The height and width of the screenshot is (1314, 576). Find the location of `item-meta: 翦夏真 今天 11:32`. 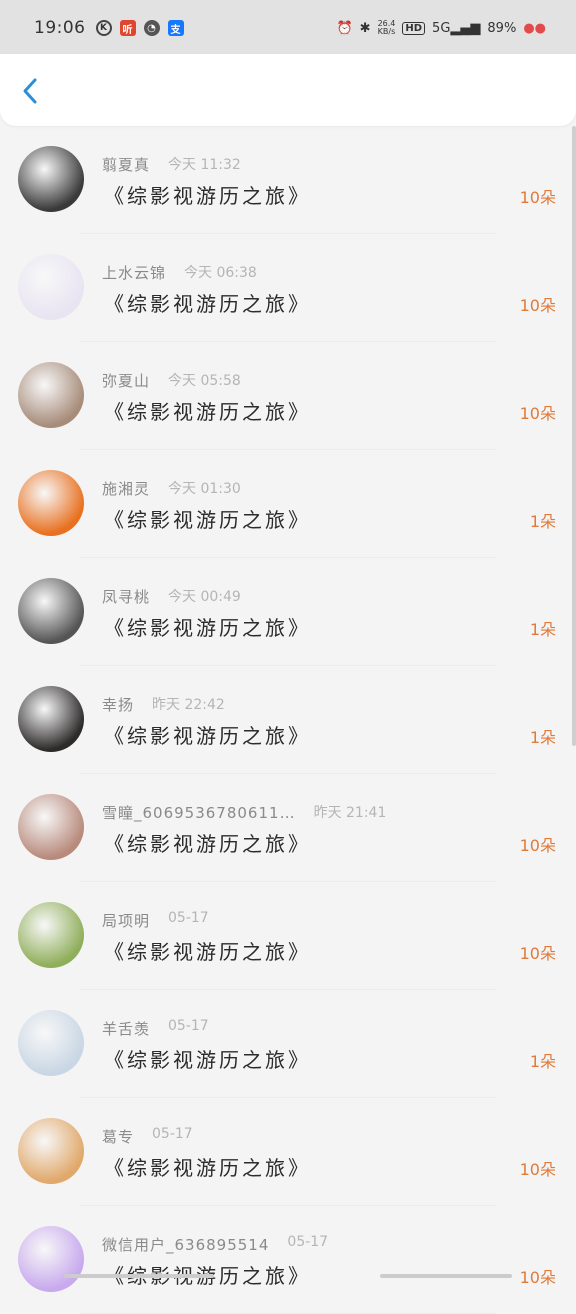

item-meta: 翦夏真 今天 11:32 is located at coordinates (171, 164).